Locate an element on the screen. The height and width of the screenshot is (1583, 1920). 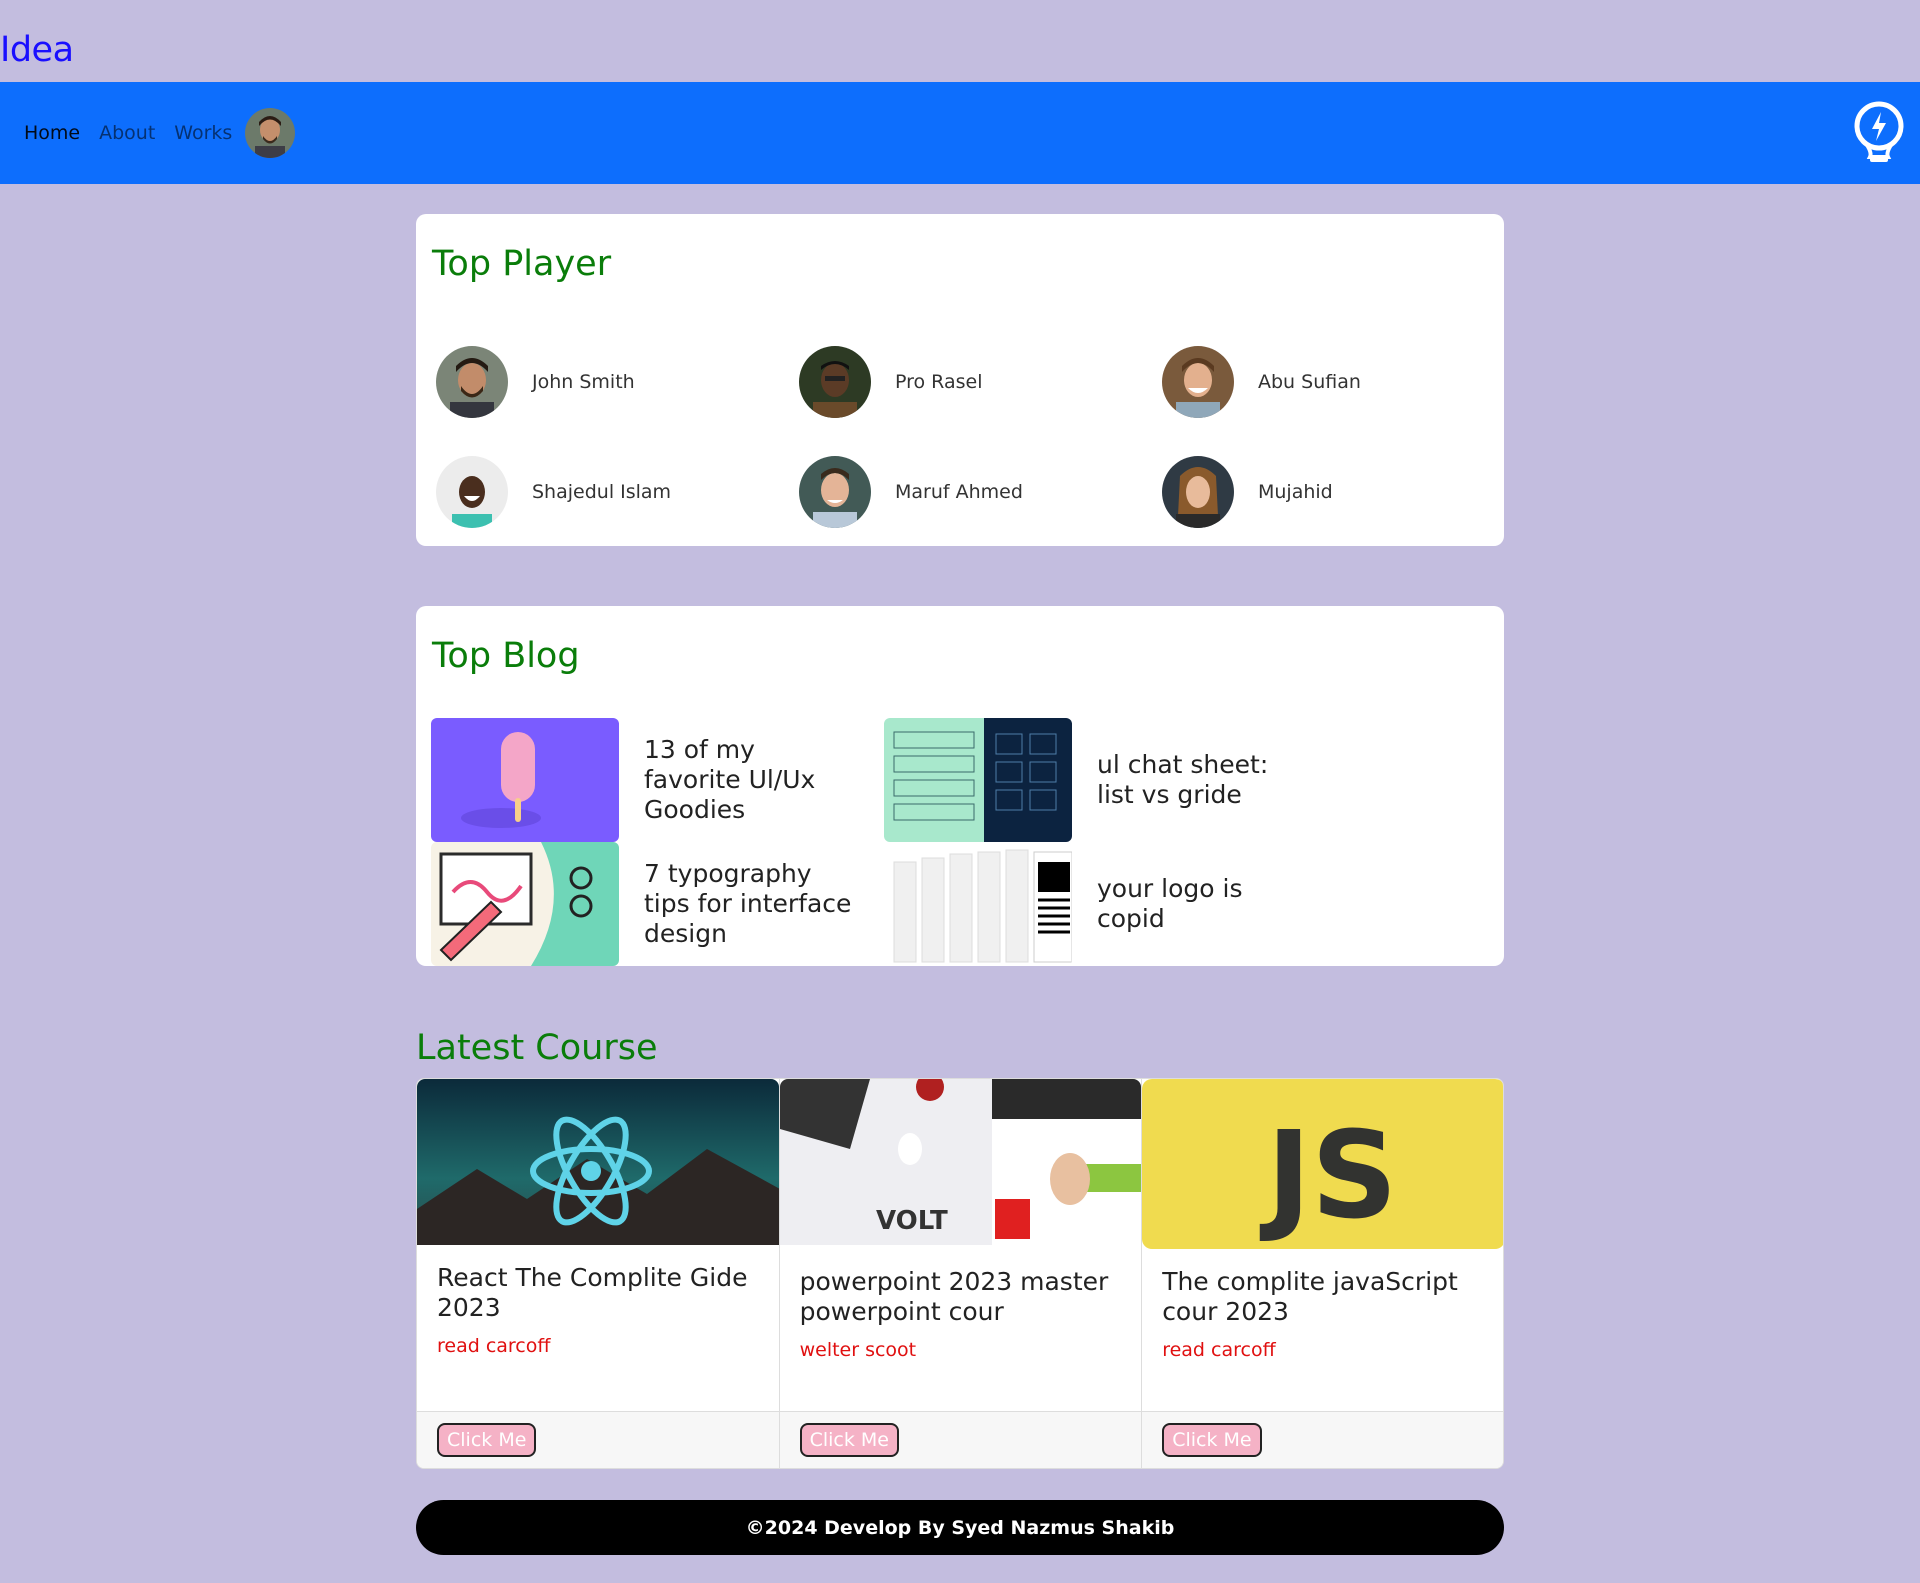
course-image-react is located at coordinates (598, 1162).